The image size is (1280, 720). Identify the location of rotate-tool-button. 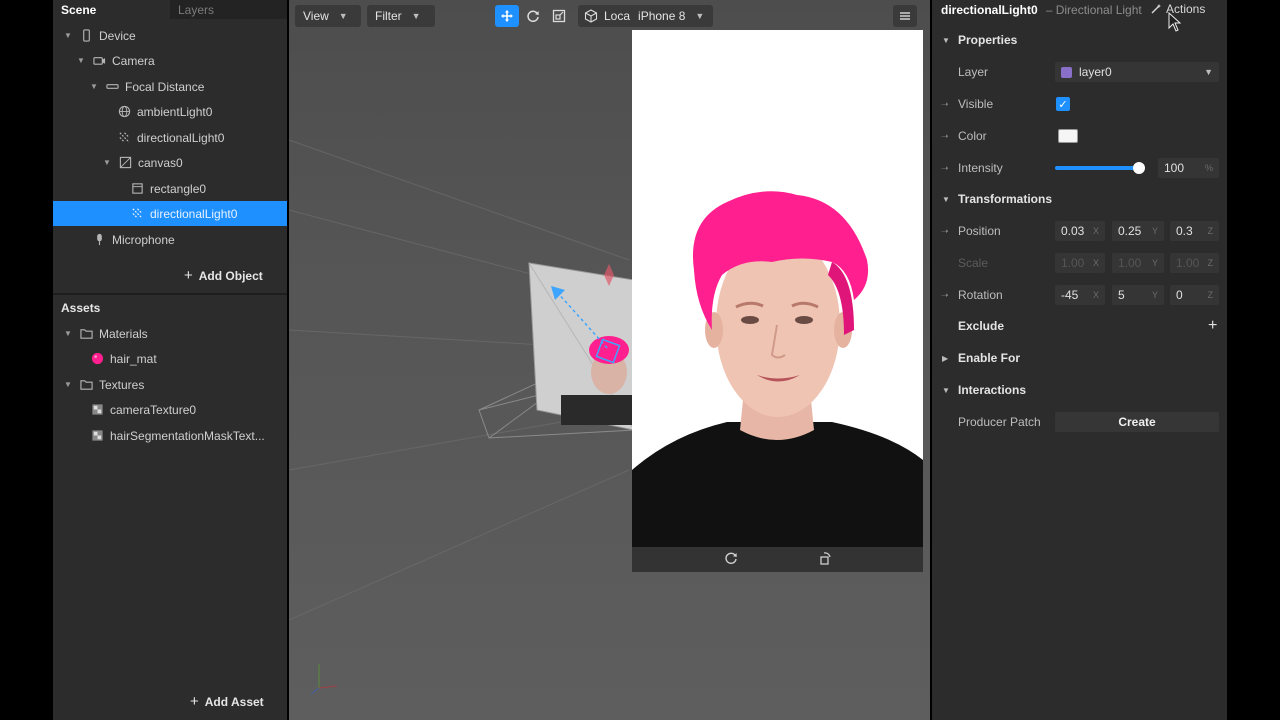
(533, 16).